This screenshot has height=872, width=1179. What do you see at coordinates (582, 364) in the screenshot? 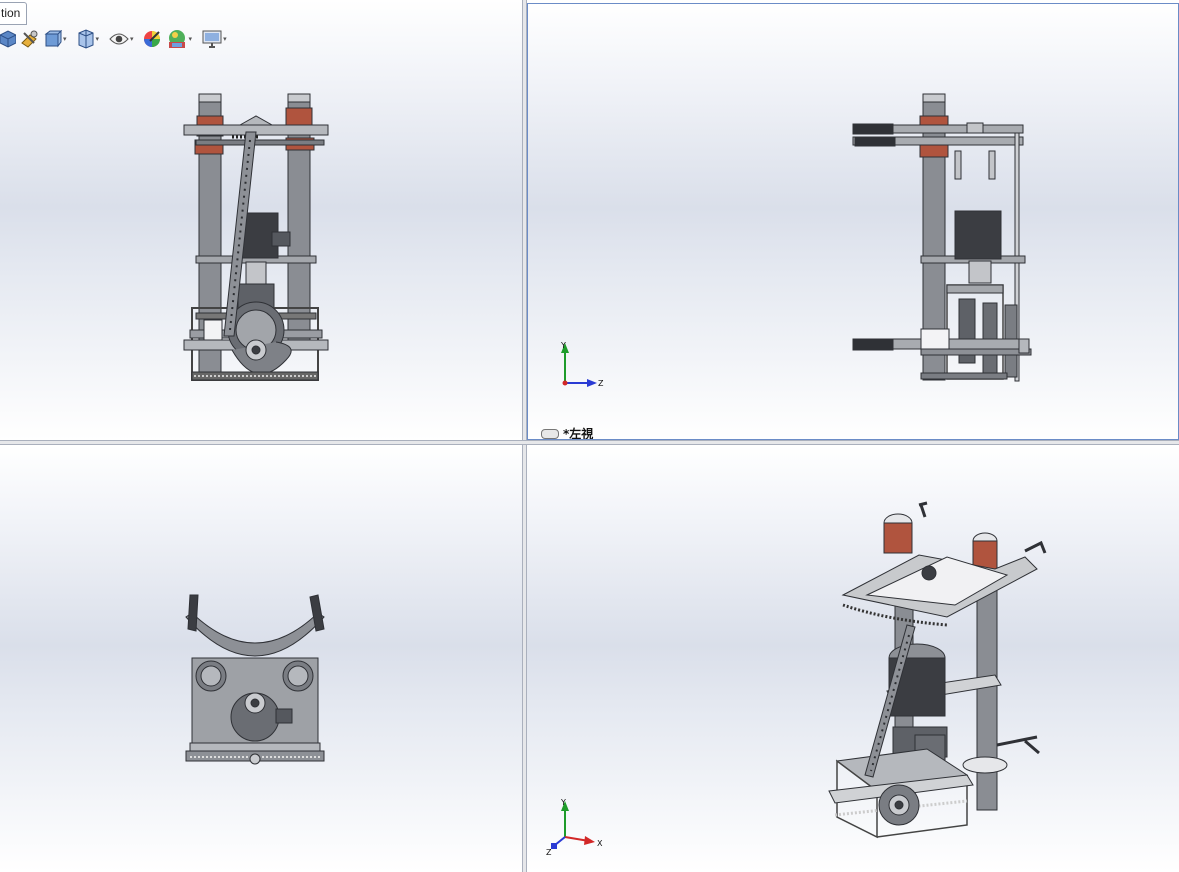
I see `coordinate-triad: Y Z` at bounding box center [582, 364].